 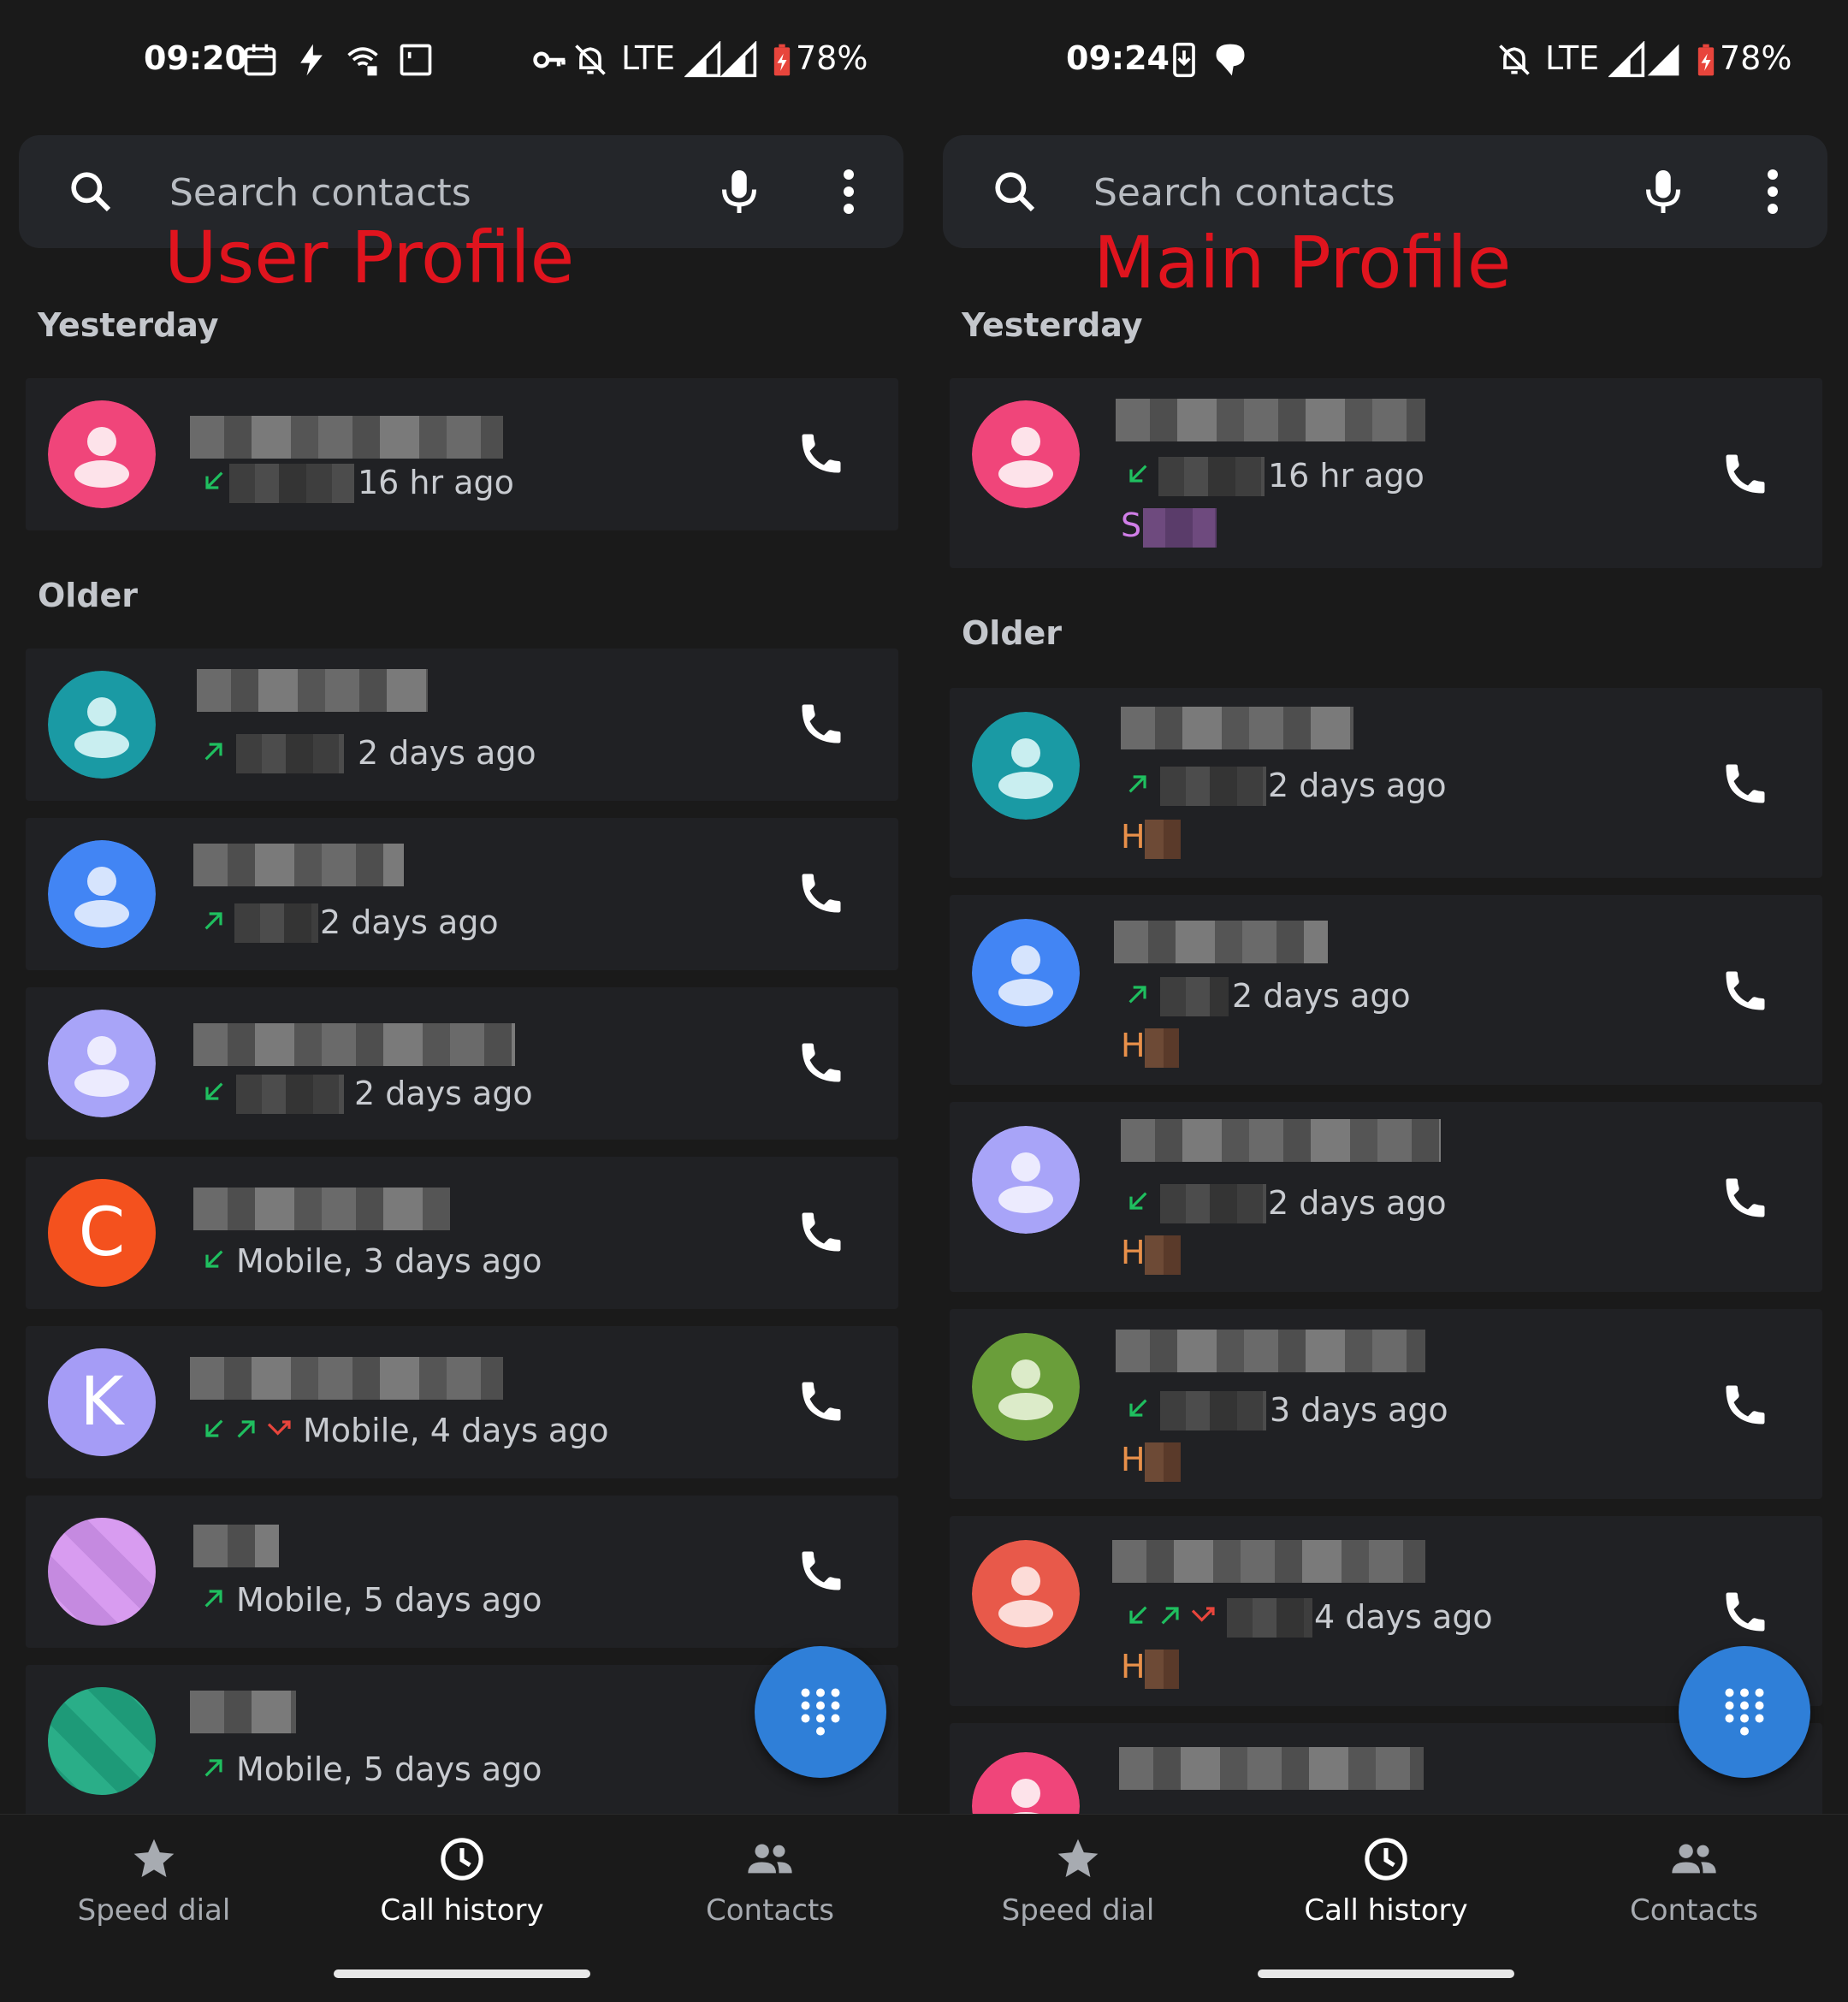 I want to click on bottom-navigation: Speed dial Call history Contacts, so click(x=462, y=1881).